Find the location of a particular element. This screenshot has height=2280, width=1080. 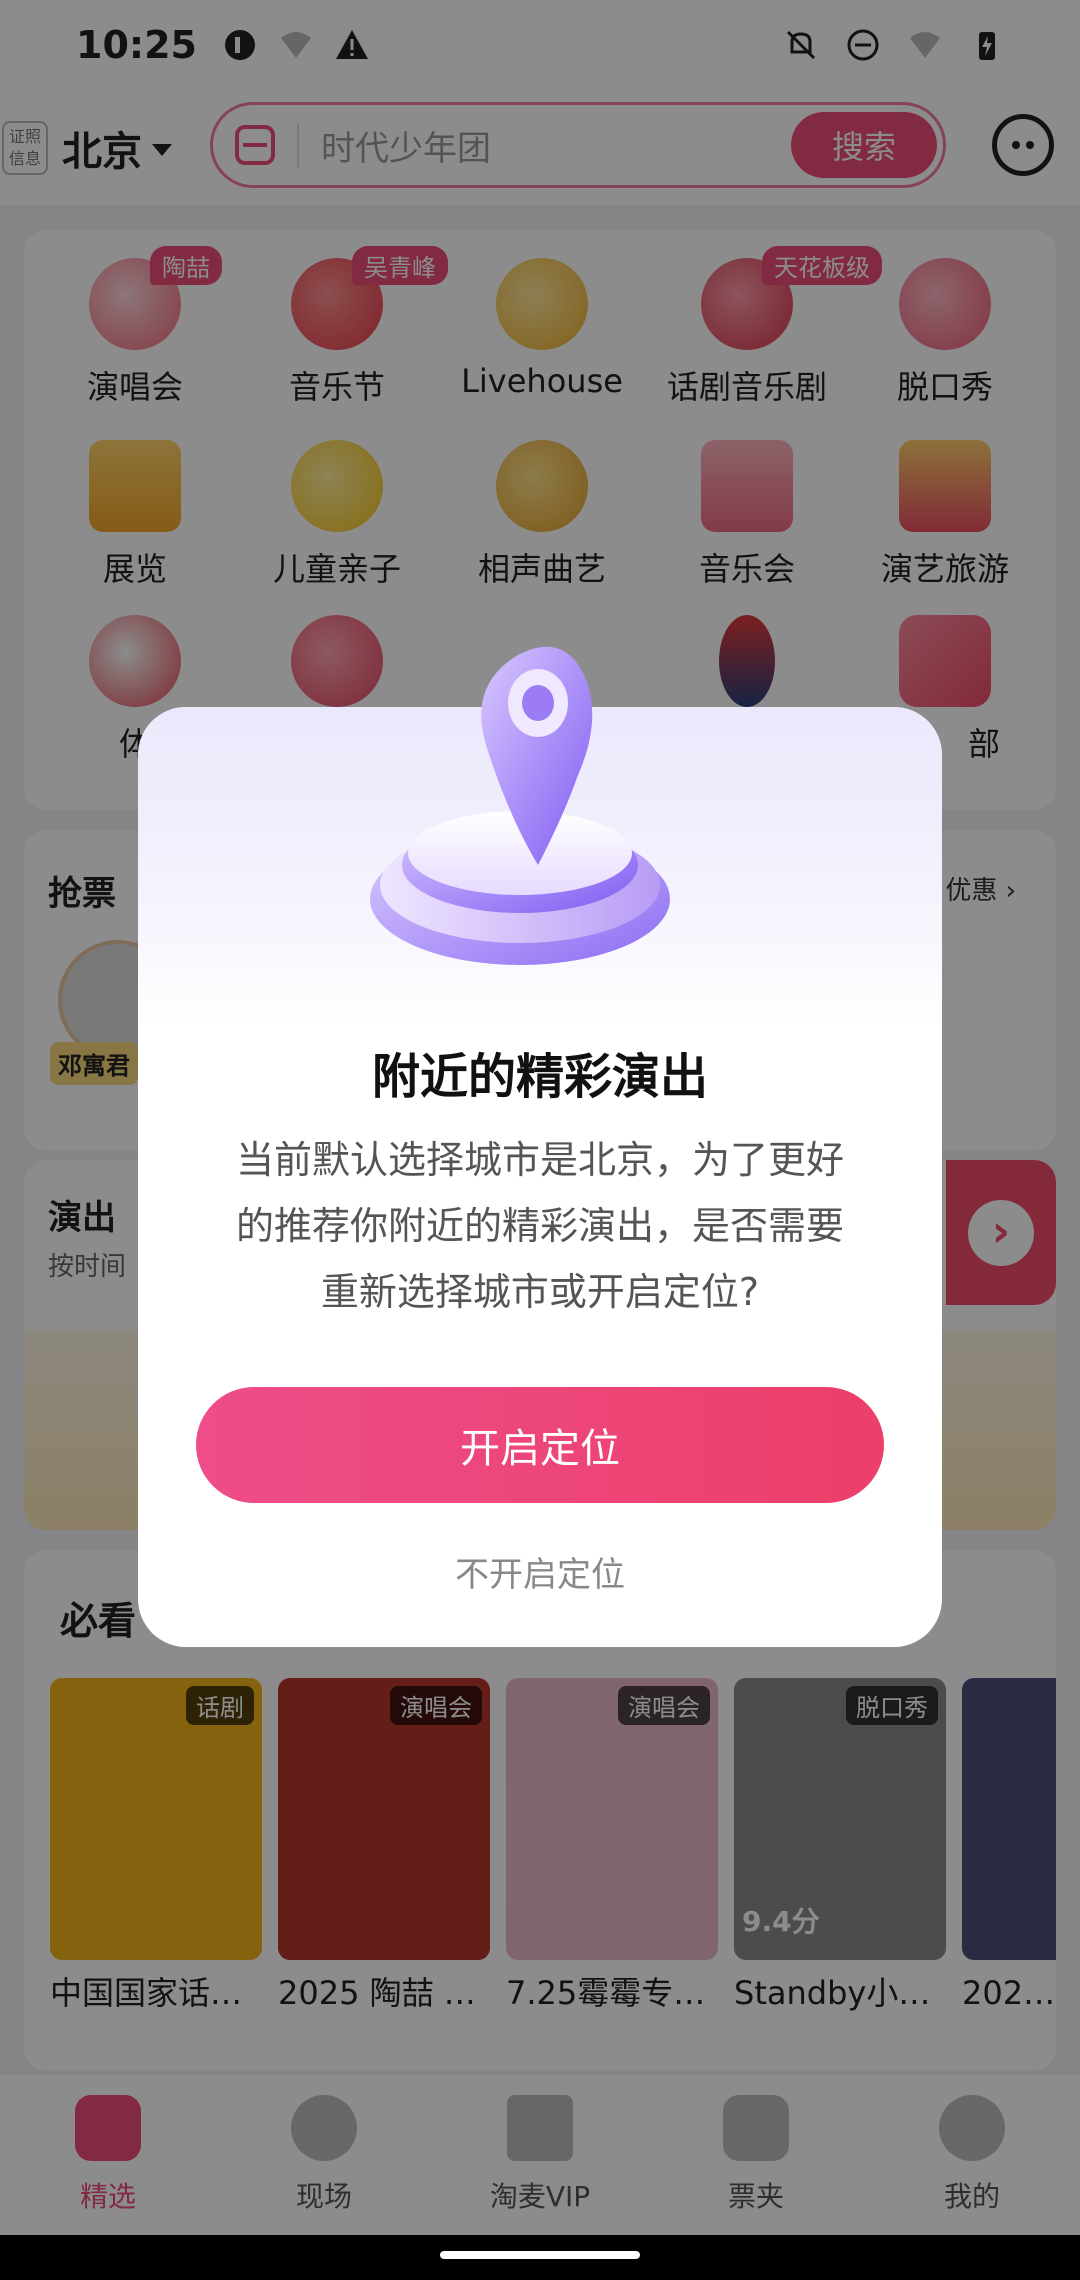

gesture-bar is located at coordinates (540, 2257).